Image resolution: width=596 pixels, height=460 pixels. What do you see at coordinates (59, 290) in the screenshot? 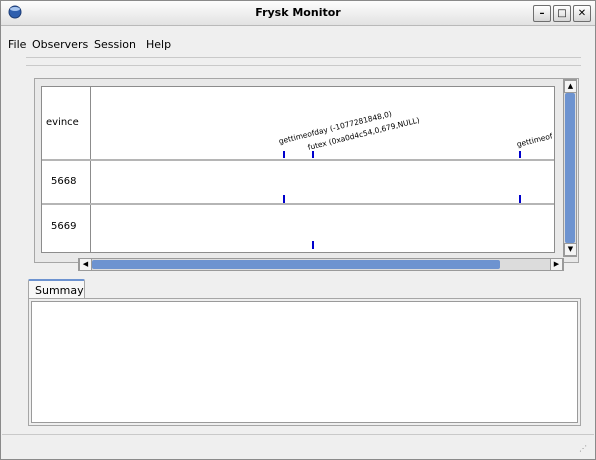
I see `tab-summary-label: Summay` at bounding box center [59, 290].